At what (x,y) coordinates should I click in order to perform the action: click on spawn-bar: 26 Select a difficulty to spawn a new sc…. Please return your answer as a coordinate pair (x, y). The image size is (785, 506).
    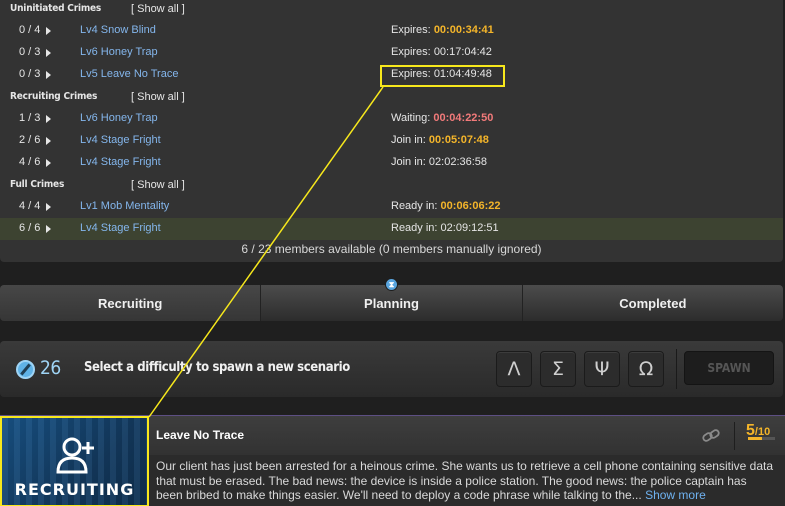
    Looking at the image, I should click on (391, 369).